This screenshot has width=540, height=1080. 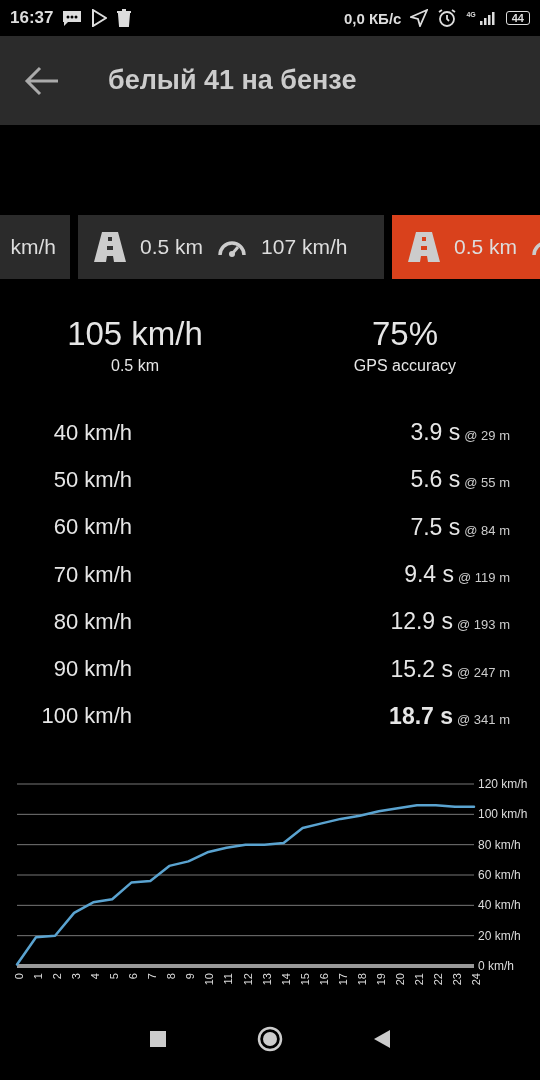 I want to click on split-distance: @ 247 m, so click(x=483, y=672).